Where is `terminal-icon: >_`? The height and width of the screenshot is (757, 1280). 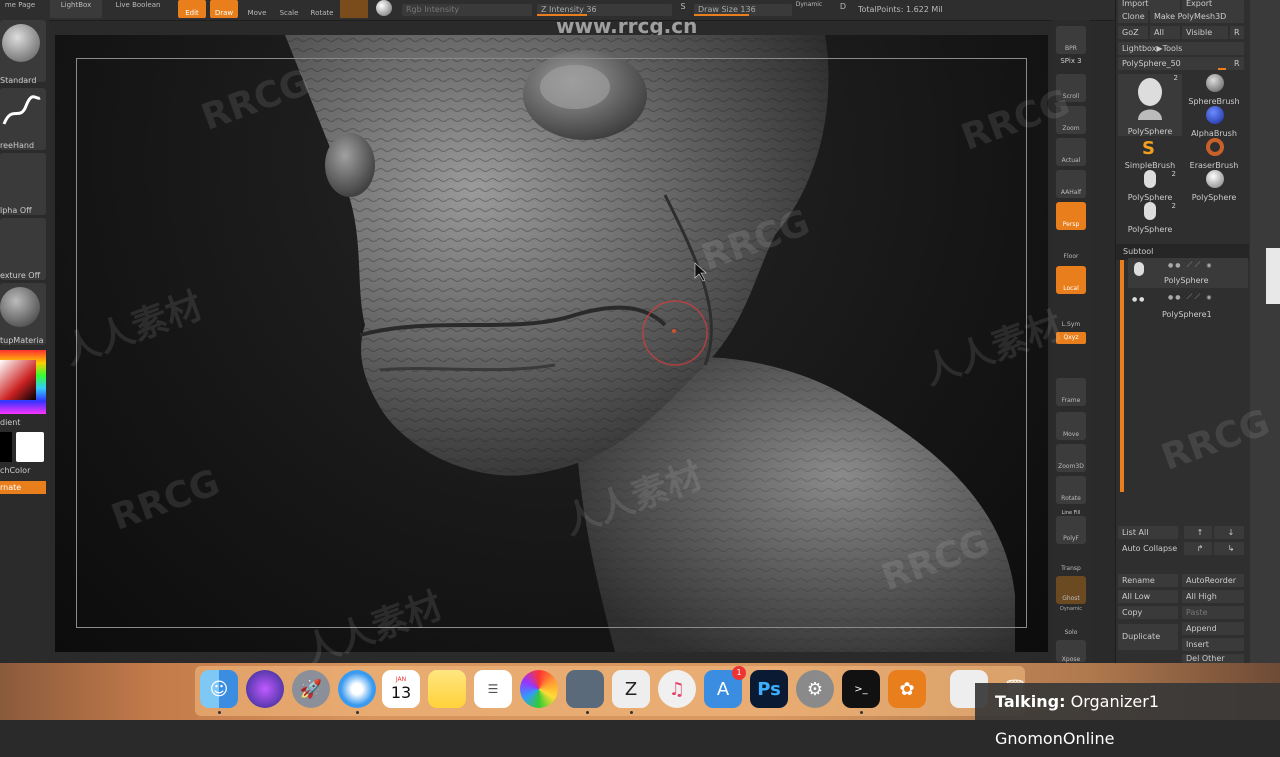 terminal-icon: >_ is located at coordinates (861, 689).